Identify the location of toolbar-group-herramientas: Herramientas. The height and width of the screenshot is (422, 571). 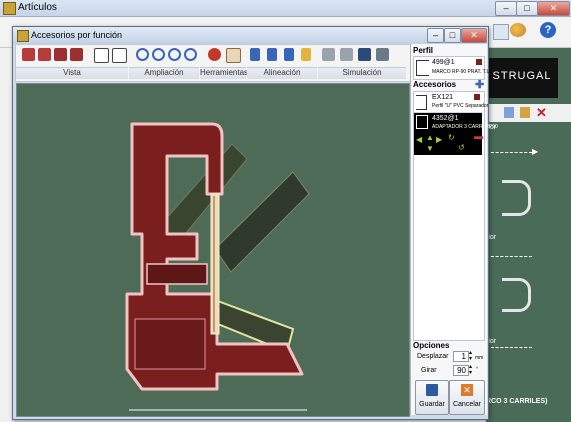
(224, 73).